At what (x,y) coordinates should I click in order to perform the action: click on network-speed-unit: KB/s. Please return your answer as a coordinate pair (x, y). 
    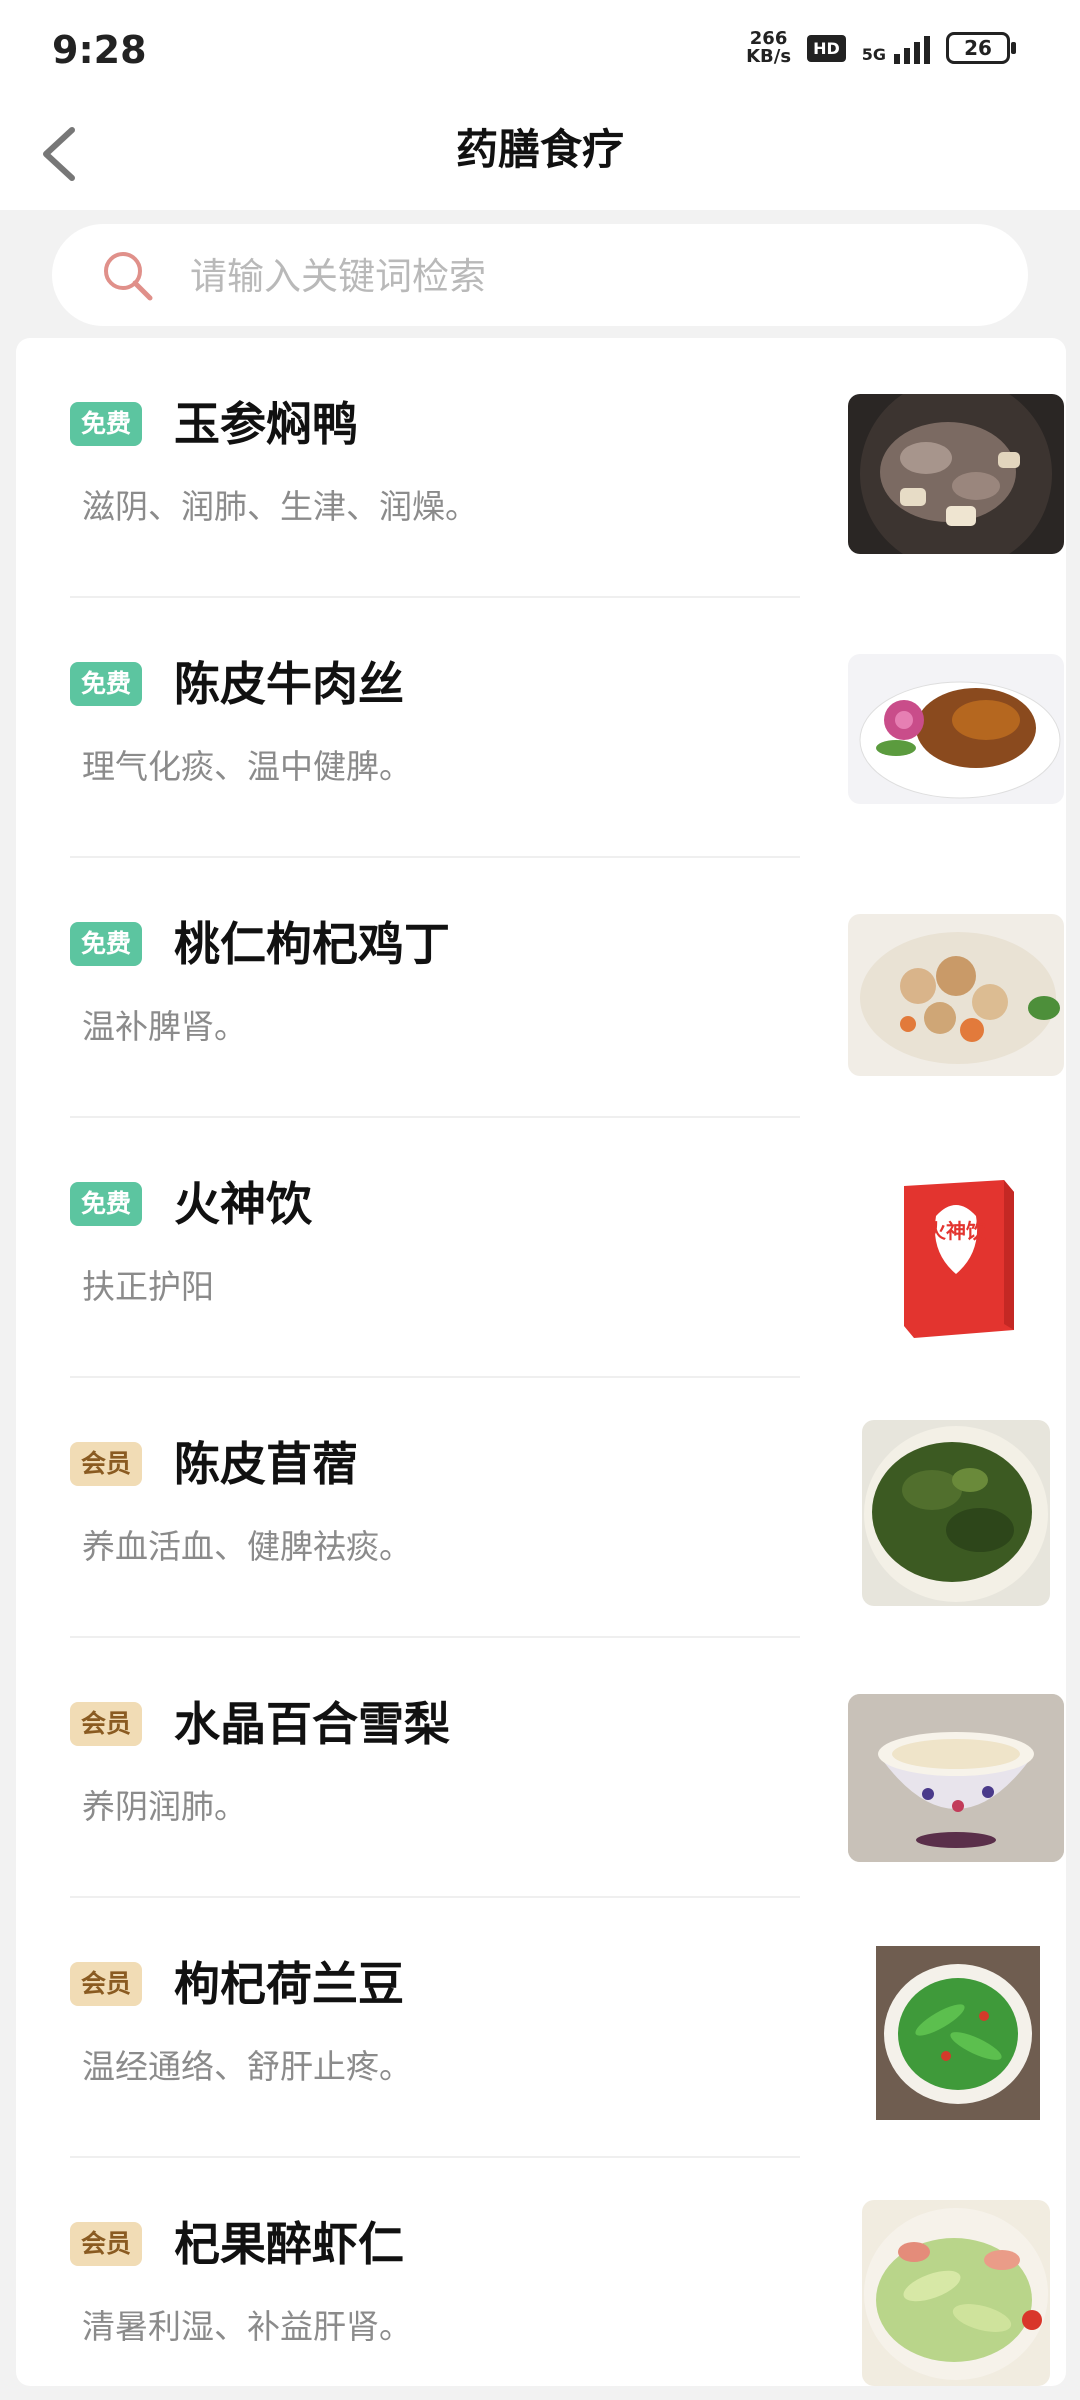
    Looking at the image, I should click on (769, 56).